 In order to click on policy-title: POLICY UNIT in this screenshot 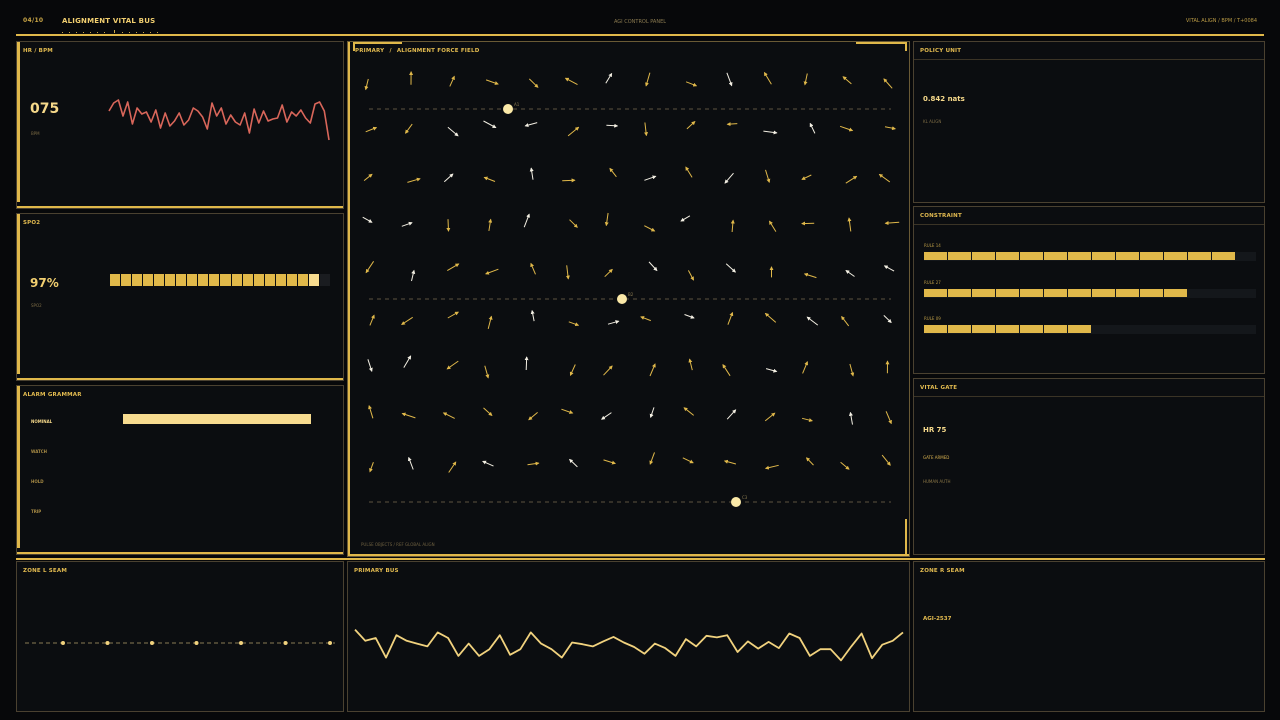, I will do `click(941, 51)`.